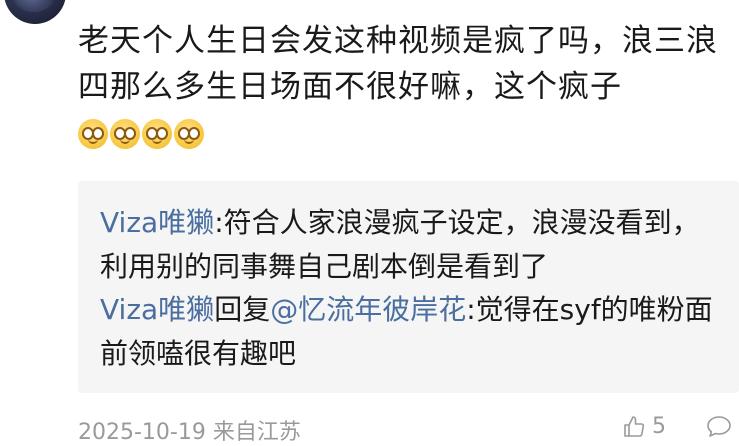 The image size is (739, 446). I want to click on comment-meta: 2025-10-19 来自江苏, so click(189, 430).